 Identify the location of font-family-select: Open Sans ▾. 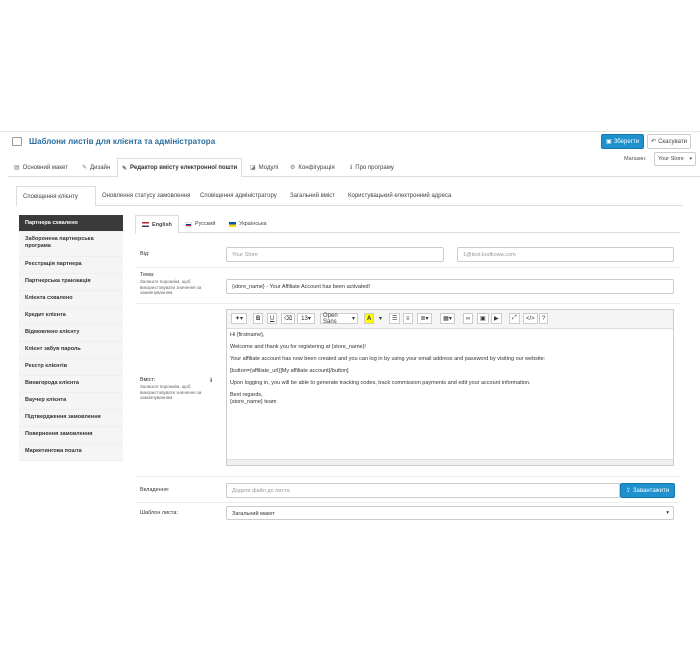
(339, 319).